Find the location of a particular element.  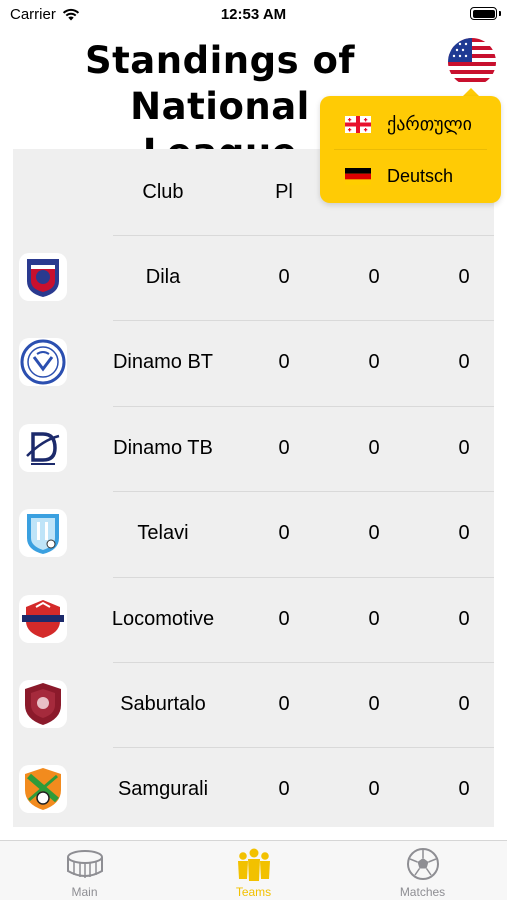

club-name: Samgurali is located at coordinates (163, 789).